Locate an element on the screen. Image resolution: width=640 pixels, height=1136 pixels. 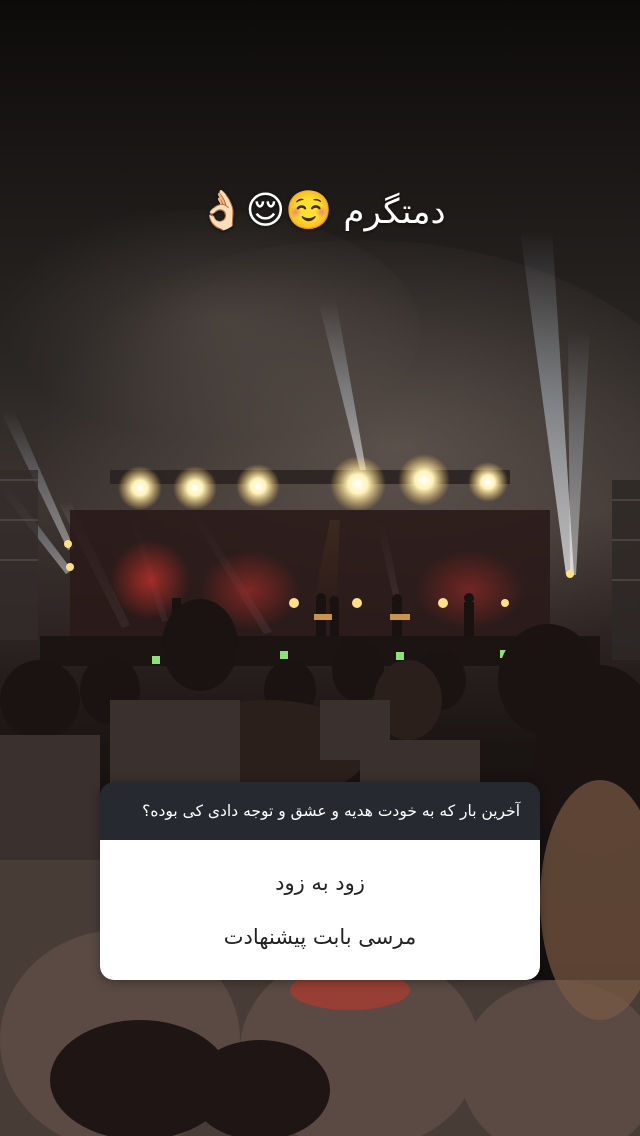
caption-emoji-icons: ☺️😌👌🏻 is located at coordinates (265, 210).